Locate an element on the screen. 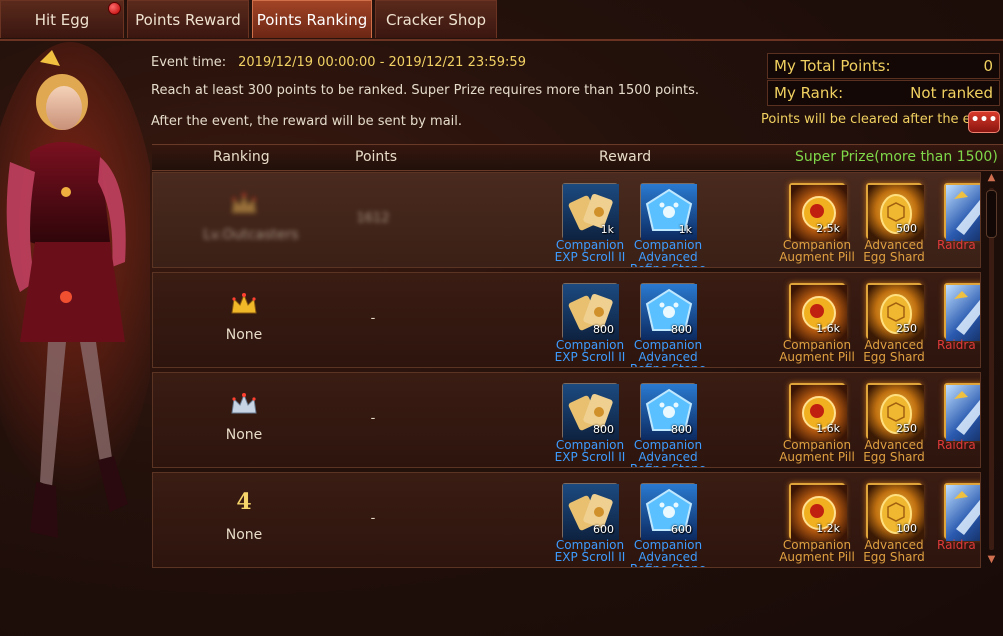 This screenshot has height=636, width=1003. col-reward: Reward is located at coordinates (625, 157).